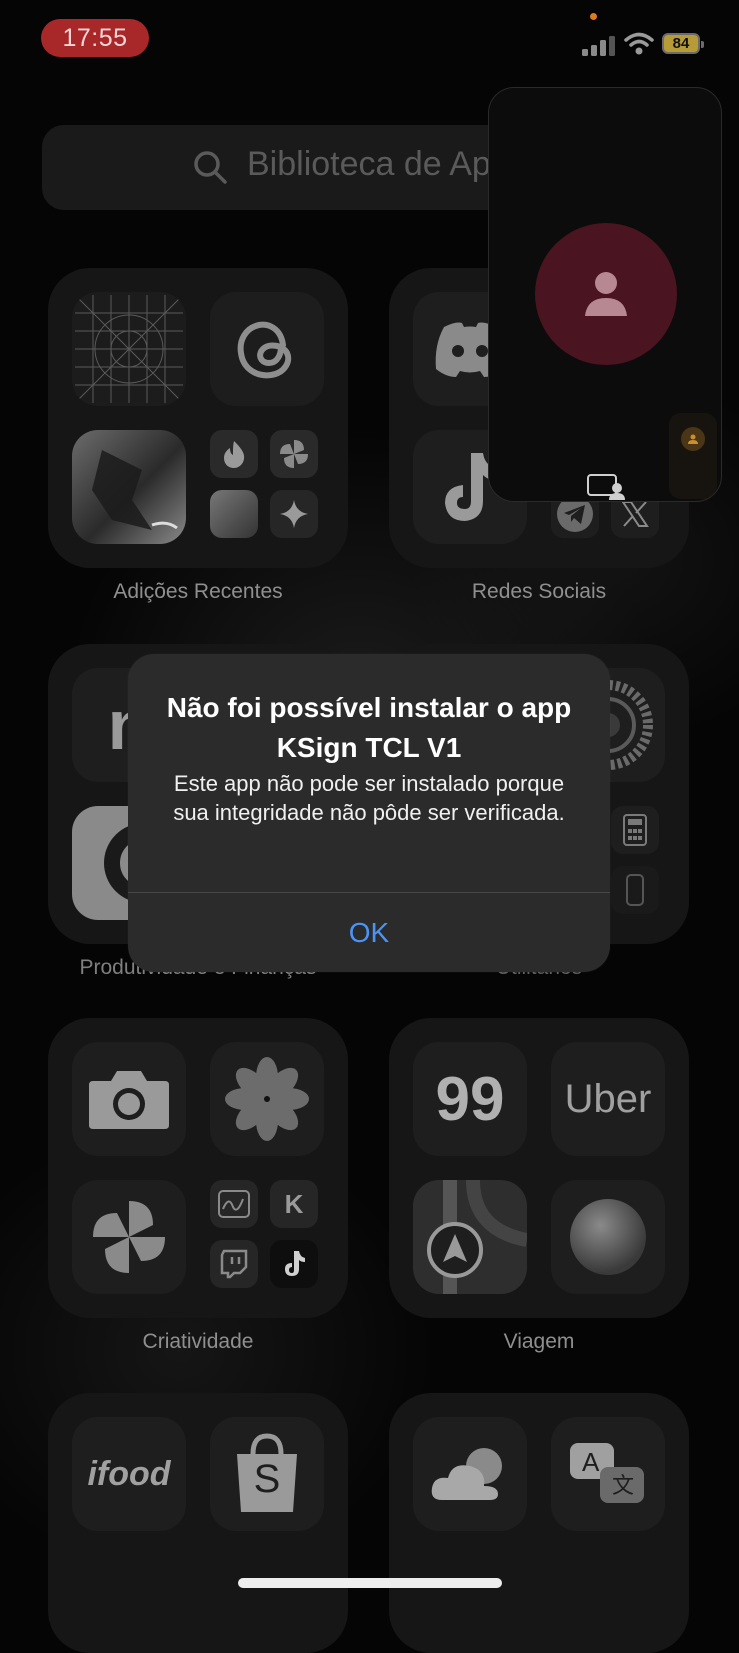  Describe the element at coordinates (608, 1237) in the screenshot. I see `earth-icon` at that location.